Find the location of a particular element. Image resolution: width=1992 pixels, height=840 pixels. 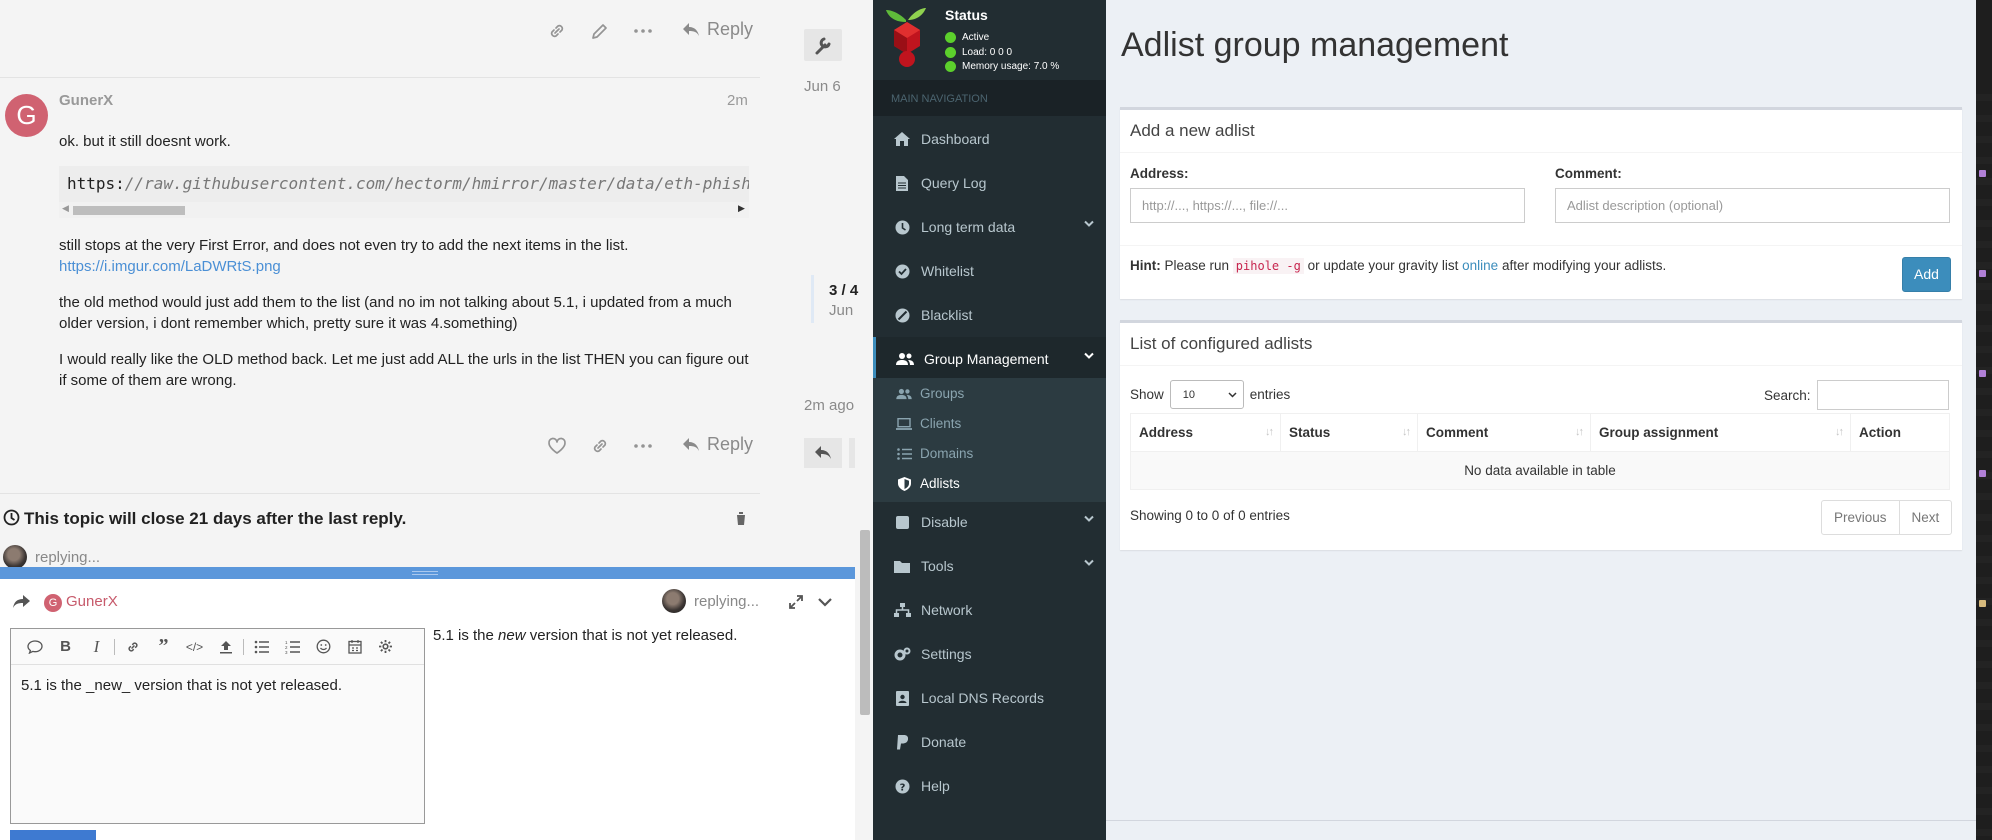

nav-donate: Donate is located at coordinates (989, 742).